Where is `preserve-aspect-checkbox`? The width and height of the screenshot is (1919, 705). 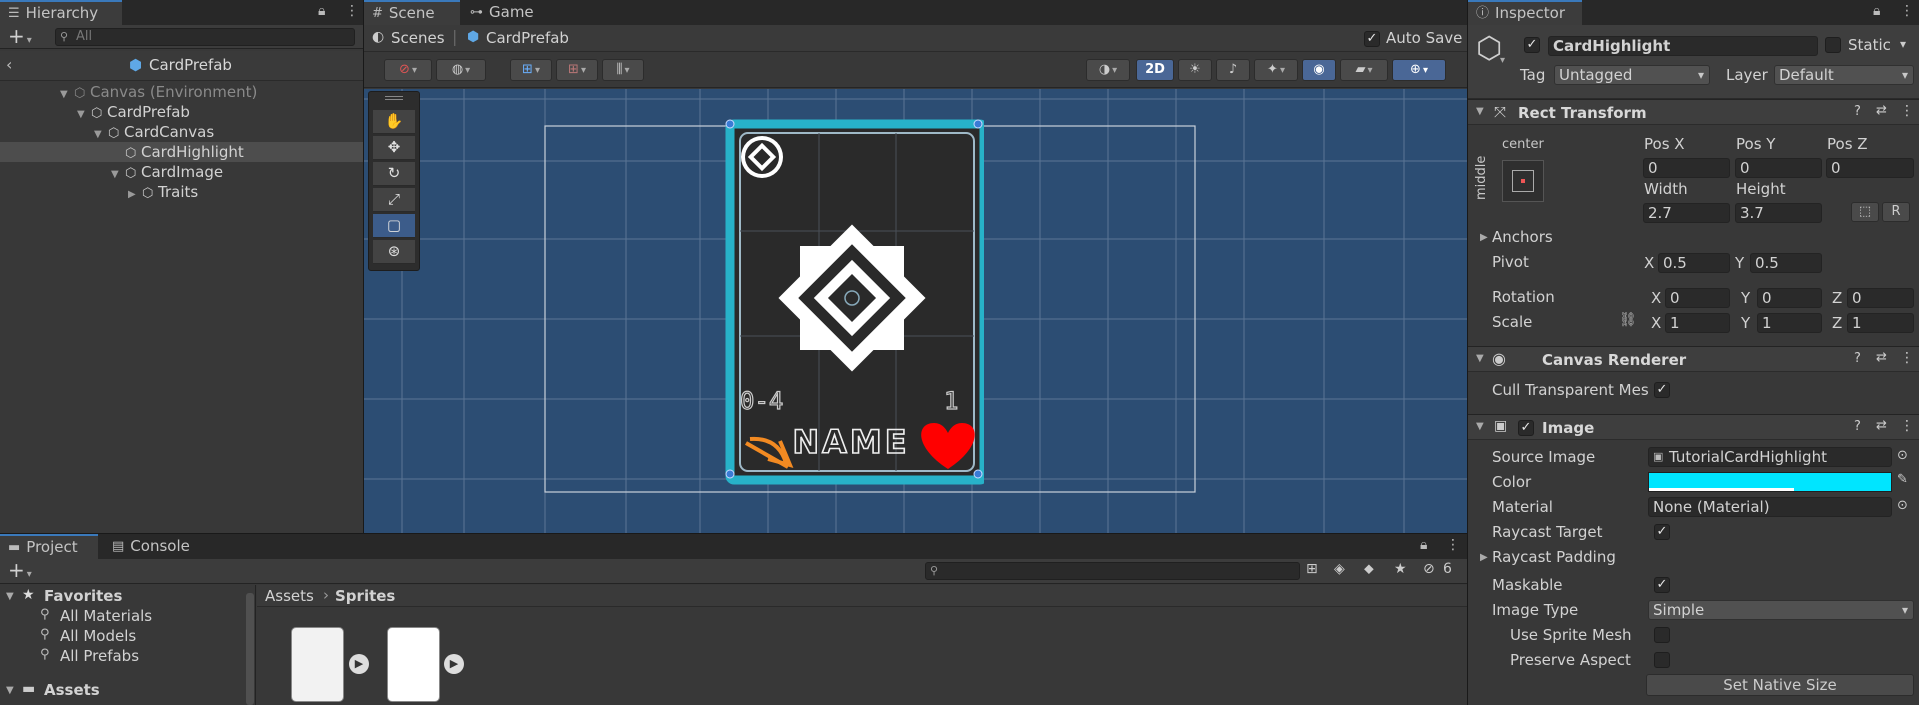
preserve-aspect-checkbox is located at coordinates (1662, 660).